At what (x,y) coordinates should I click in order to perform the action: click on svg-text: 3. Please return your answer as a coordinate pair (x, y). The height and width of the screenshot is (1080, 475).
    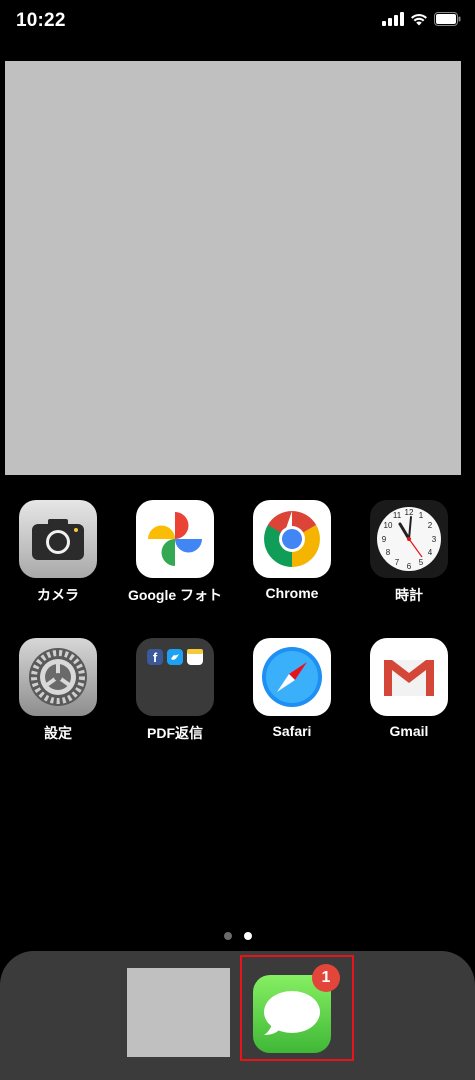
    Looking at the image, I should click on (434, 539).